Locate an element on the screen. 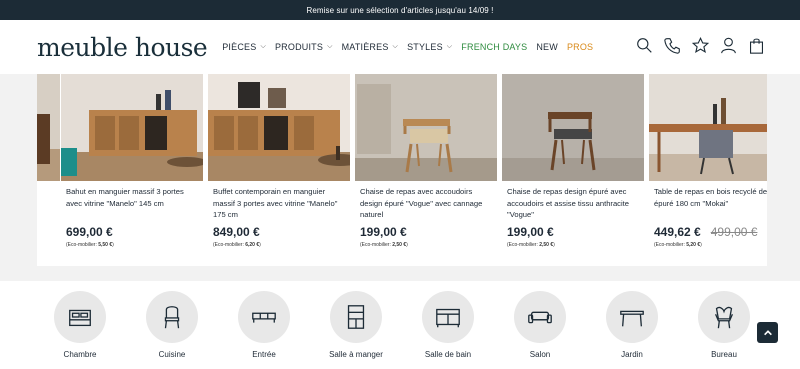  category-salle-de-bain: Salle de bain is located at coordinates (448, 325).